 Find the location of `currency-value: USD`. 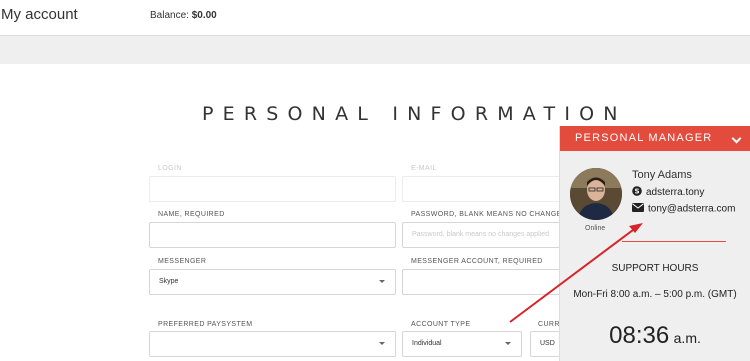

currency-value: USD is located at coordinates (547, 343).